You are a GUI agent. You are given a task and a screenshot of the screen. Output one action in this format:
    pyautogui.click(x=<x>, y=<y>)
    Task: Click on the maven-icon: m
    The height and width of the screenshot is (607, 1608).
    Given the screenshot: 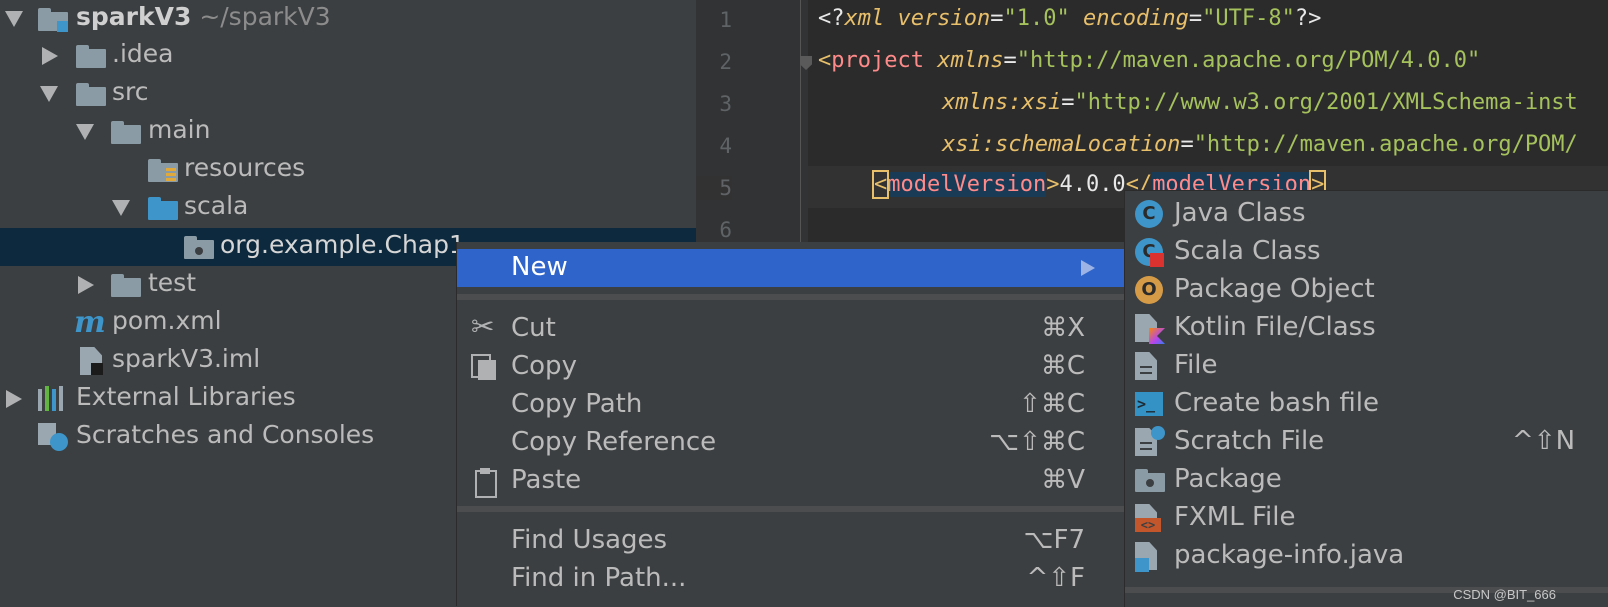 What is the action you would take?
    pyautogui.click(x=90, y=322)
    